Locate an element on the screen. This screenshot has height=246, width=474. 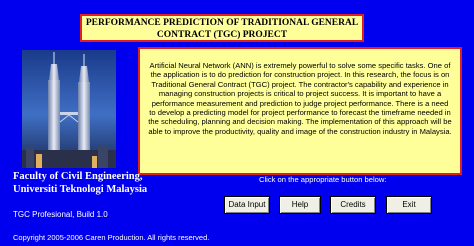
data-input-button: Data Input is located at coordinates (247, 205).